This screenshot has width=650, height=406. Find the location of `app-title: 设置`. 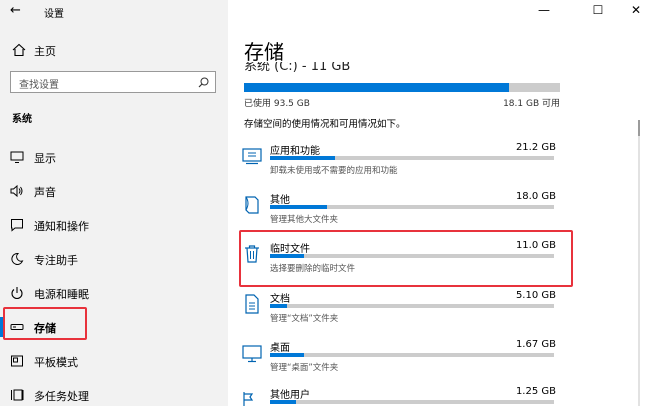

app-title: 设置 is located at coordinates (54, 14).